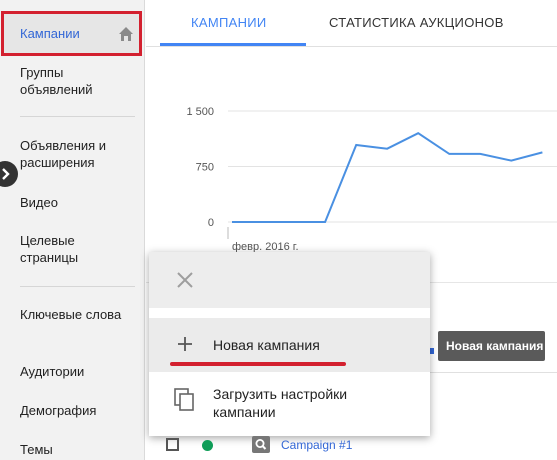 This screenshot has height=460, width=557. I want to click on sidebar-item-video: Видео, so click(77, 202).